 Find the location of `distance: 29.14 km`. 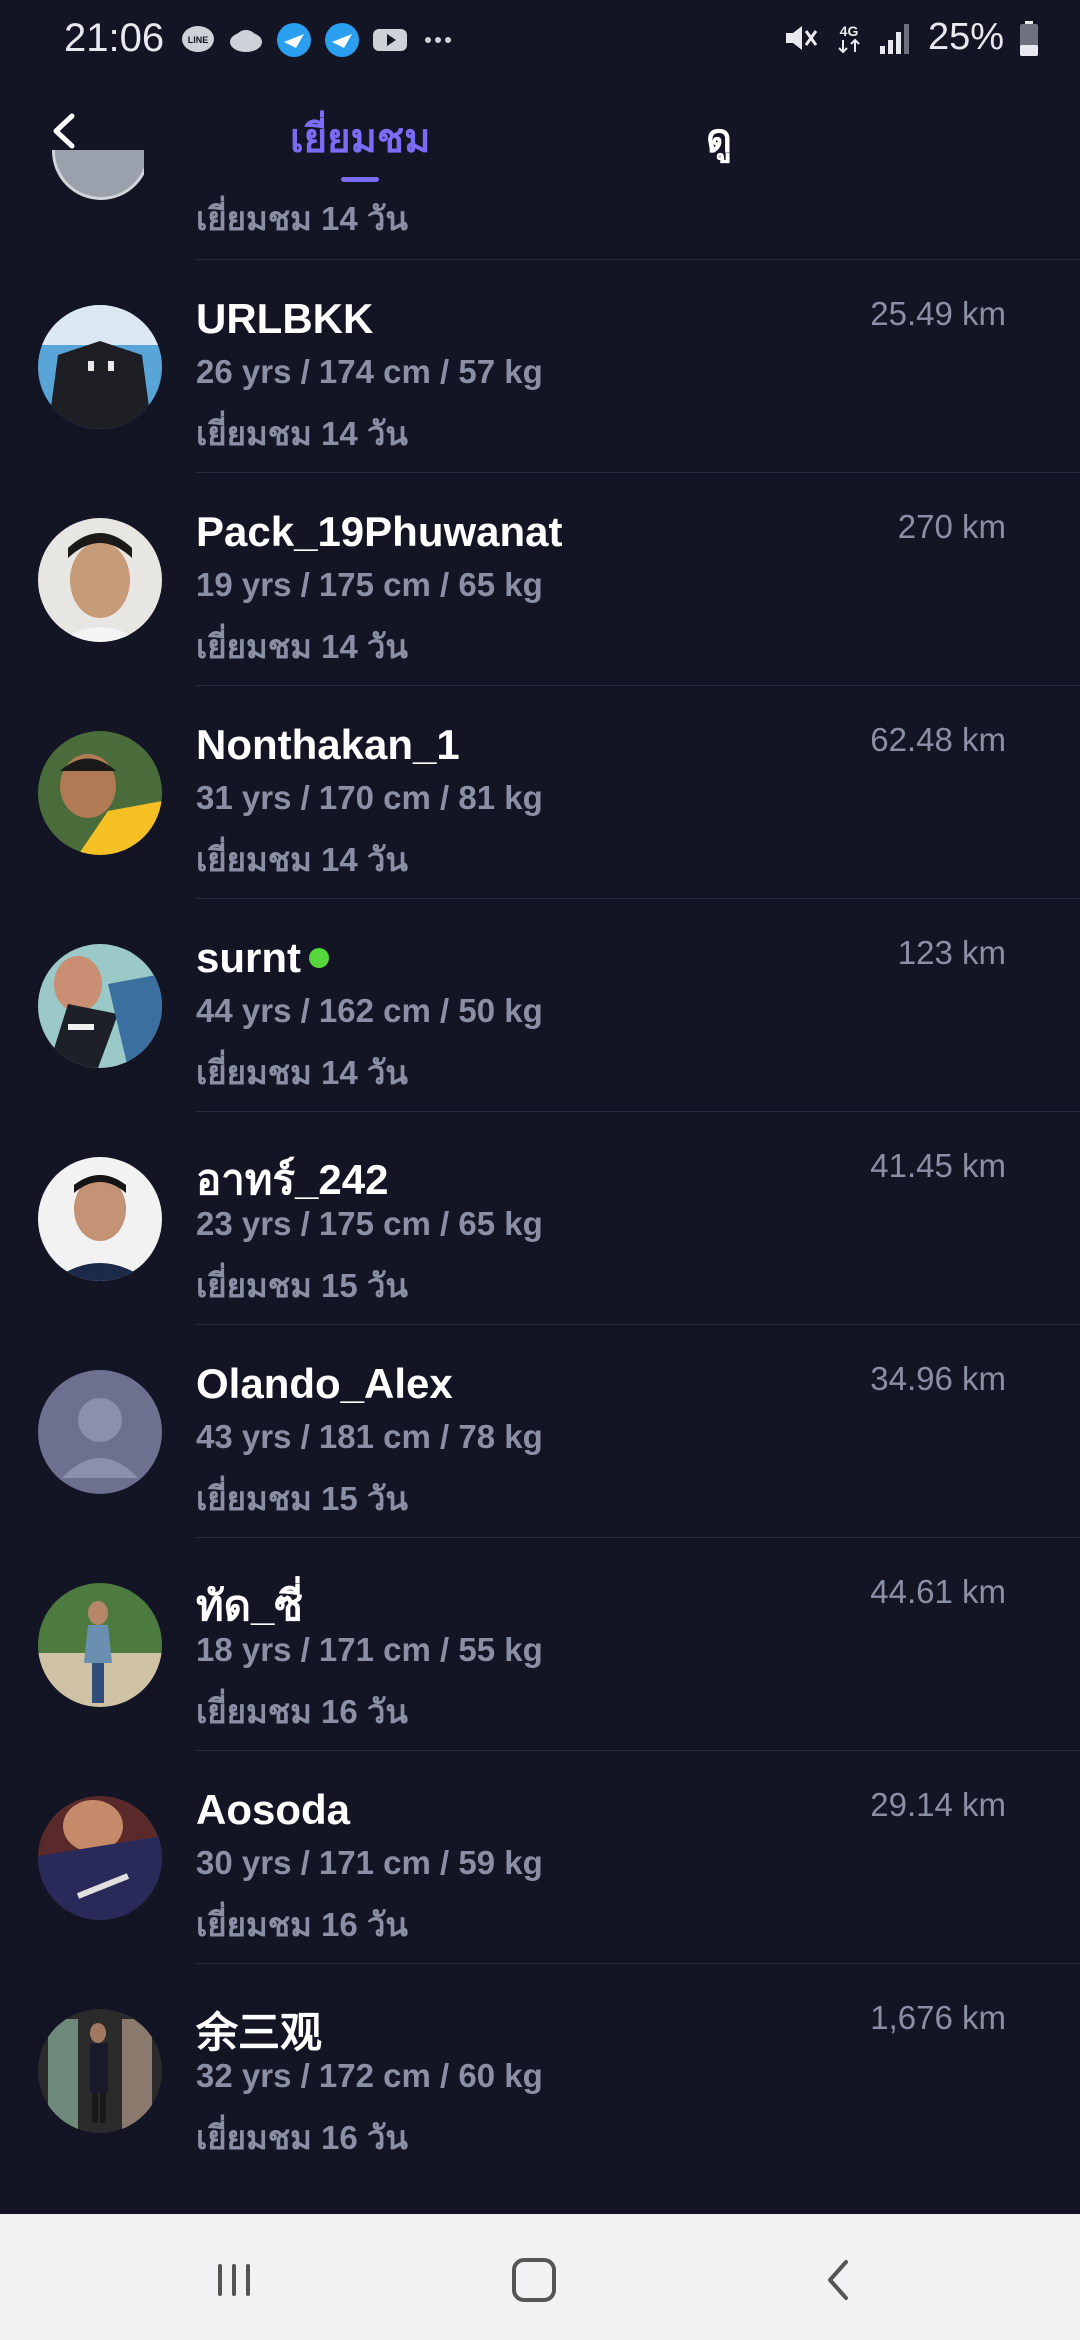

distance: 29.14 km is located at coordinates (938, 1804).